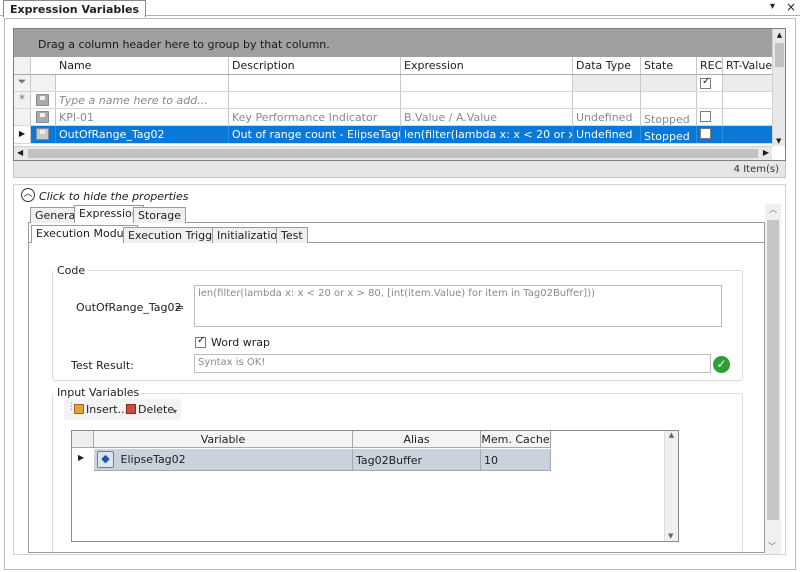 The height and width of the screenshot is (572, 800). What do you see at coordinates (241, 342) in the screenshot?
I see `word-wrap-label: Word wrap` at bounding box center [241, 342].